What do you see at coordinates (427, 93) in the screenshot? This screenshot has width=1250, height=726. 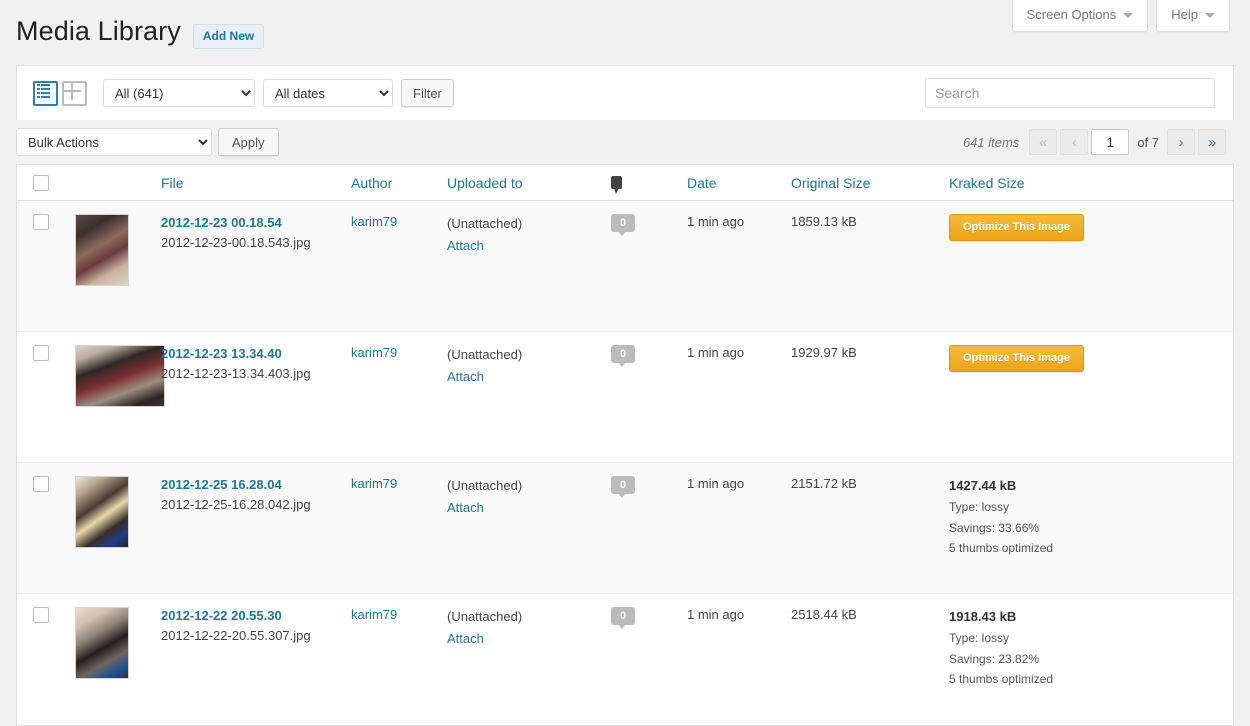 I see `filter-button: Filter` at bounding box center [427, 93].